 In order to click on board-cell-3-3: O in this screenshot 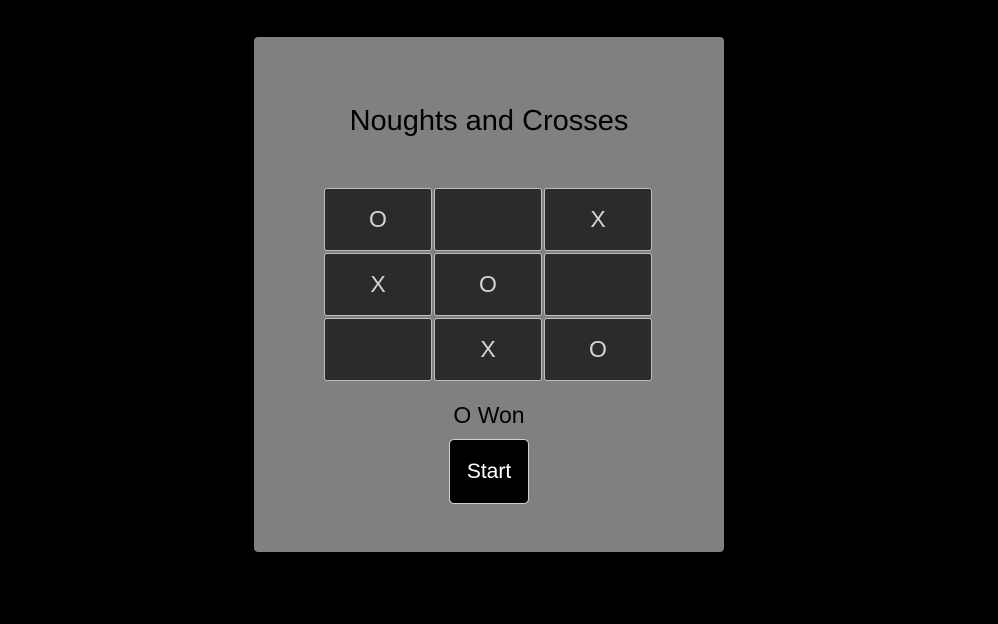, I will do `click(598, 349)`.